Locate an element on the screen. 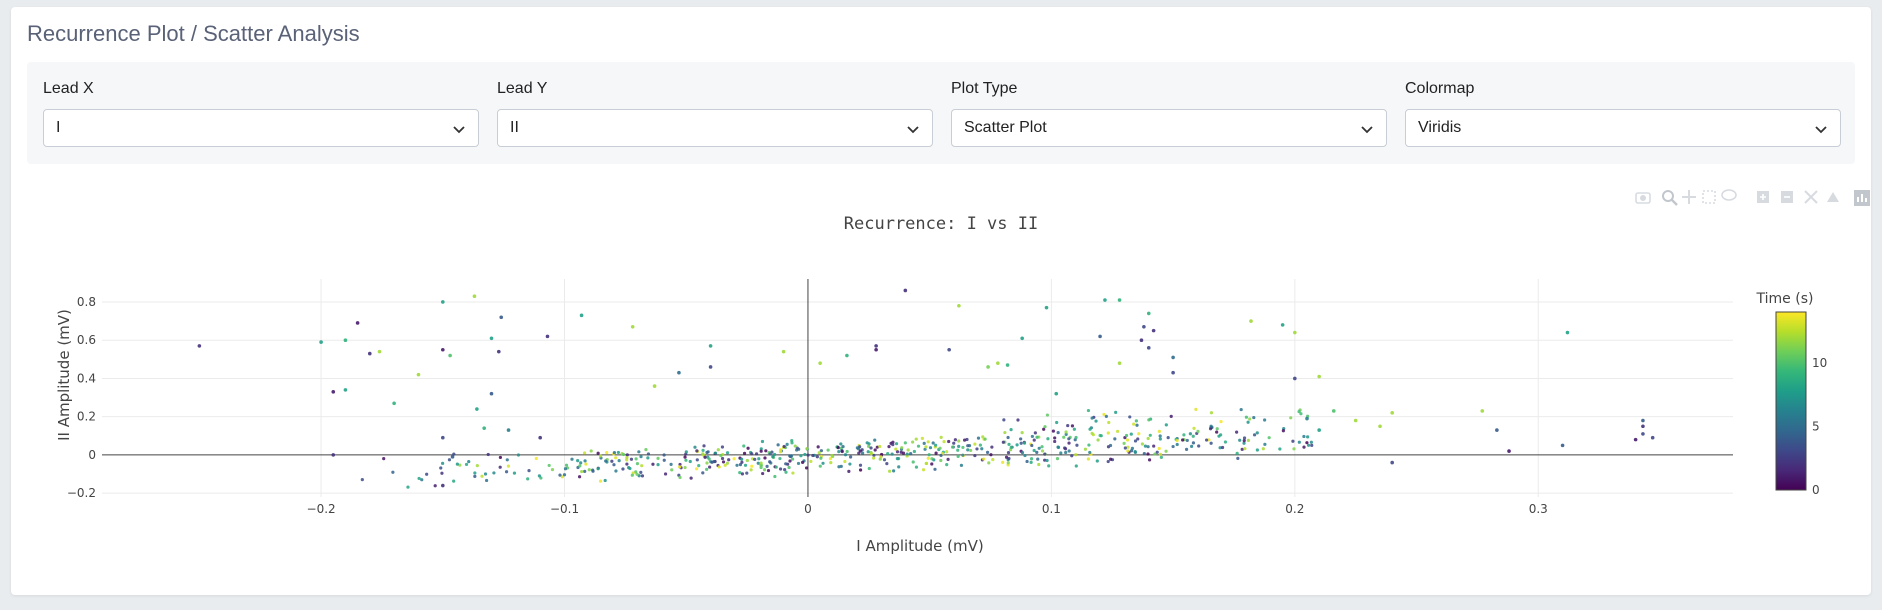 The height and width of the screenshot is (610, 1882). x-tick-label: −0.2 is located at coordinates (321, 509).